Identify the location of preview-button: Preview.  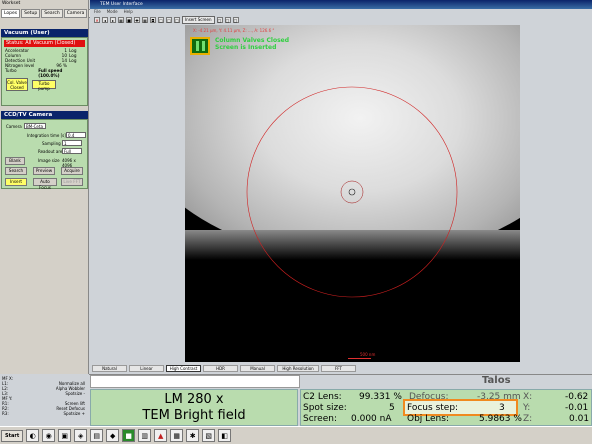
(44, 171).